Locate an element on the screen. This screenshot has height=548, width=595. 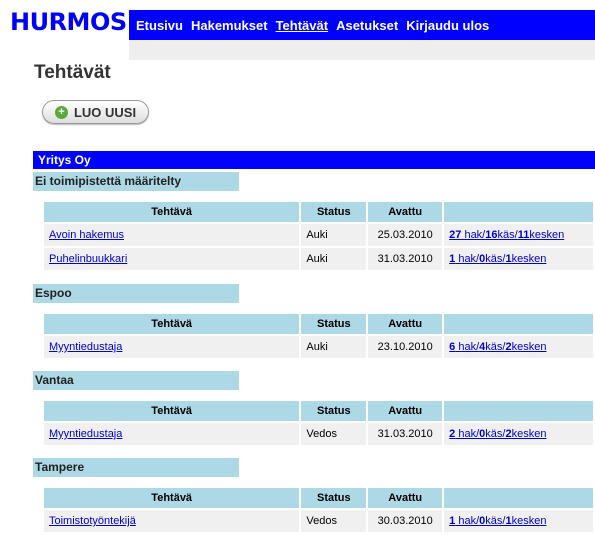
task-link: Puhelinbuukkari is located at coordinates (88, 259).